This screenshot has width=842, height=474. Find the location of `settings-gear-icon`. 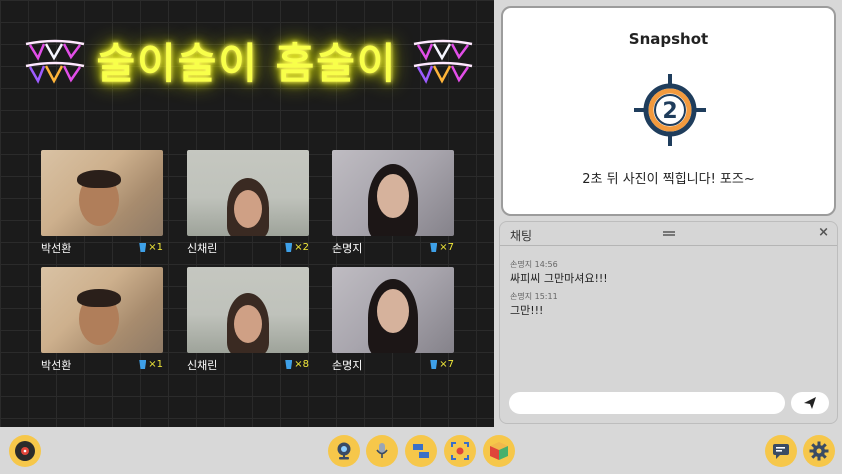

settings-gear-icon is located at coordinates (819, 451).